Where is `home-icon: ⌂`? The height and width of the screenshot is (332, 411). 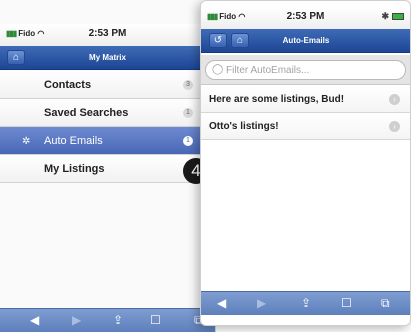 home-icon: ⌂ is located at coordinates (240, 40).